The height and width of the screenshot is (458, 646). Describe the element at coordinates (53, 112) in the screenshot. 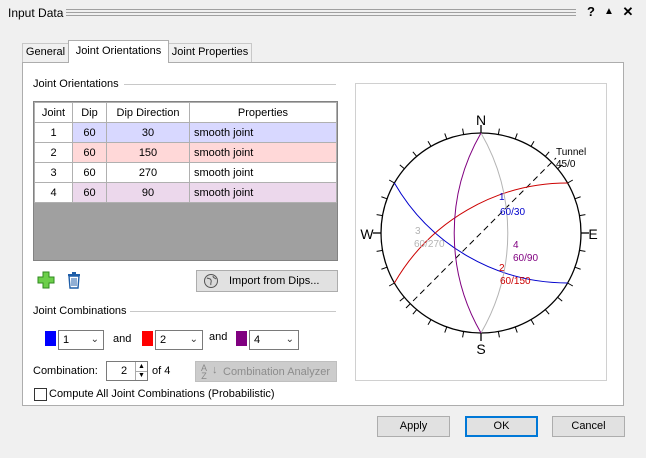

I see `col-joint: Joint` at that location.